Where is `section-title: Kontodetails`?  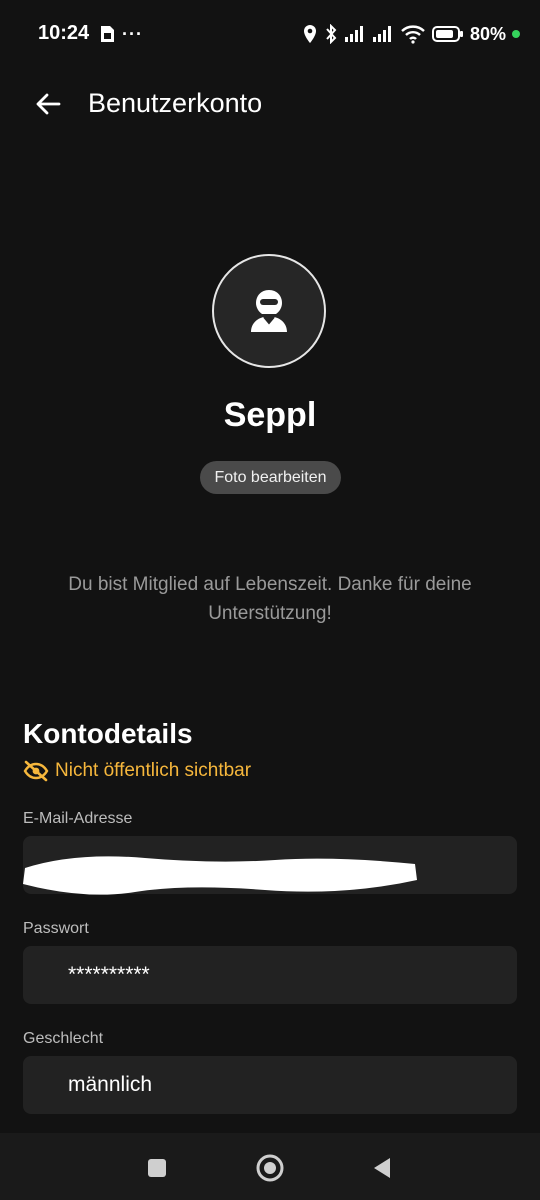 section-title: Kontodetails is located at coordinates (108, 733).